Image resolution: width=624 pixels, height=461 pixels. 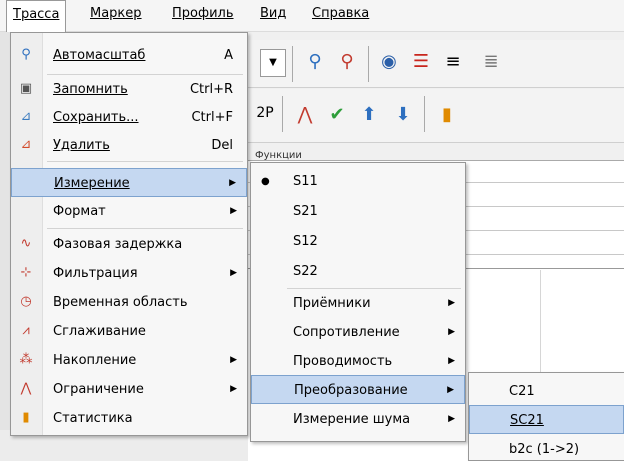 I want to click on menu-item-time-domain: ◷ Временная область, so click(x=129, y=302).